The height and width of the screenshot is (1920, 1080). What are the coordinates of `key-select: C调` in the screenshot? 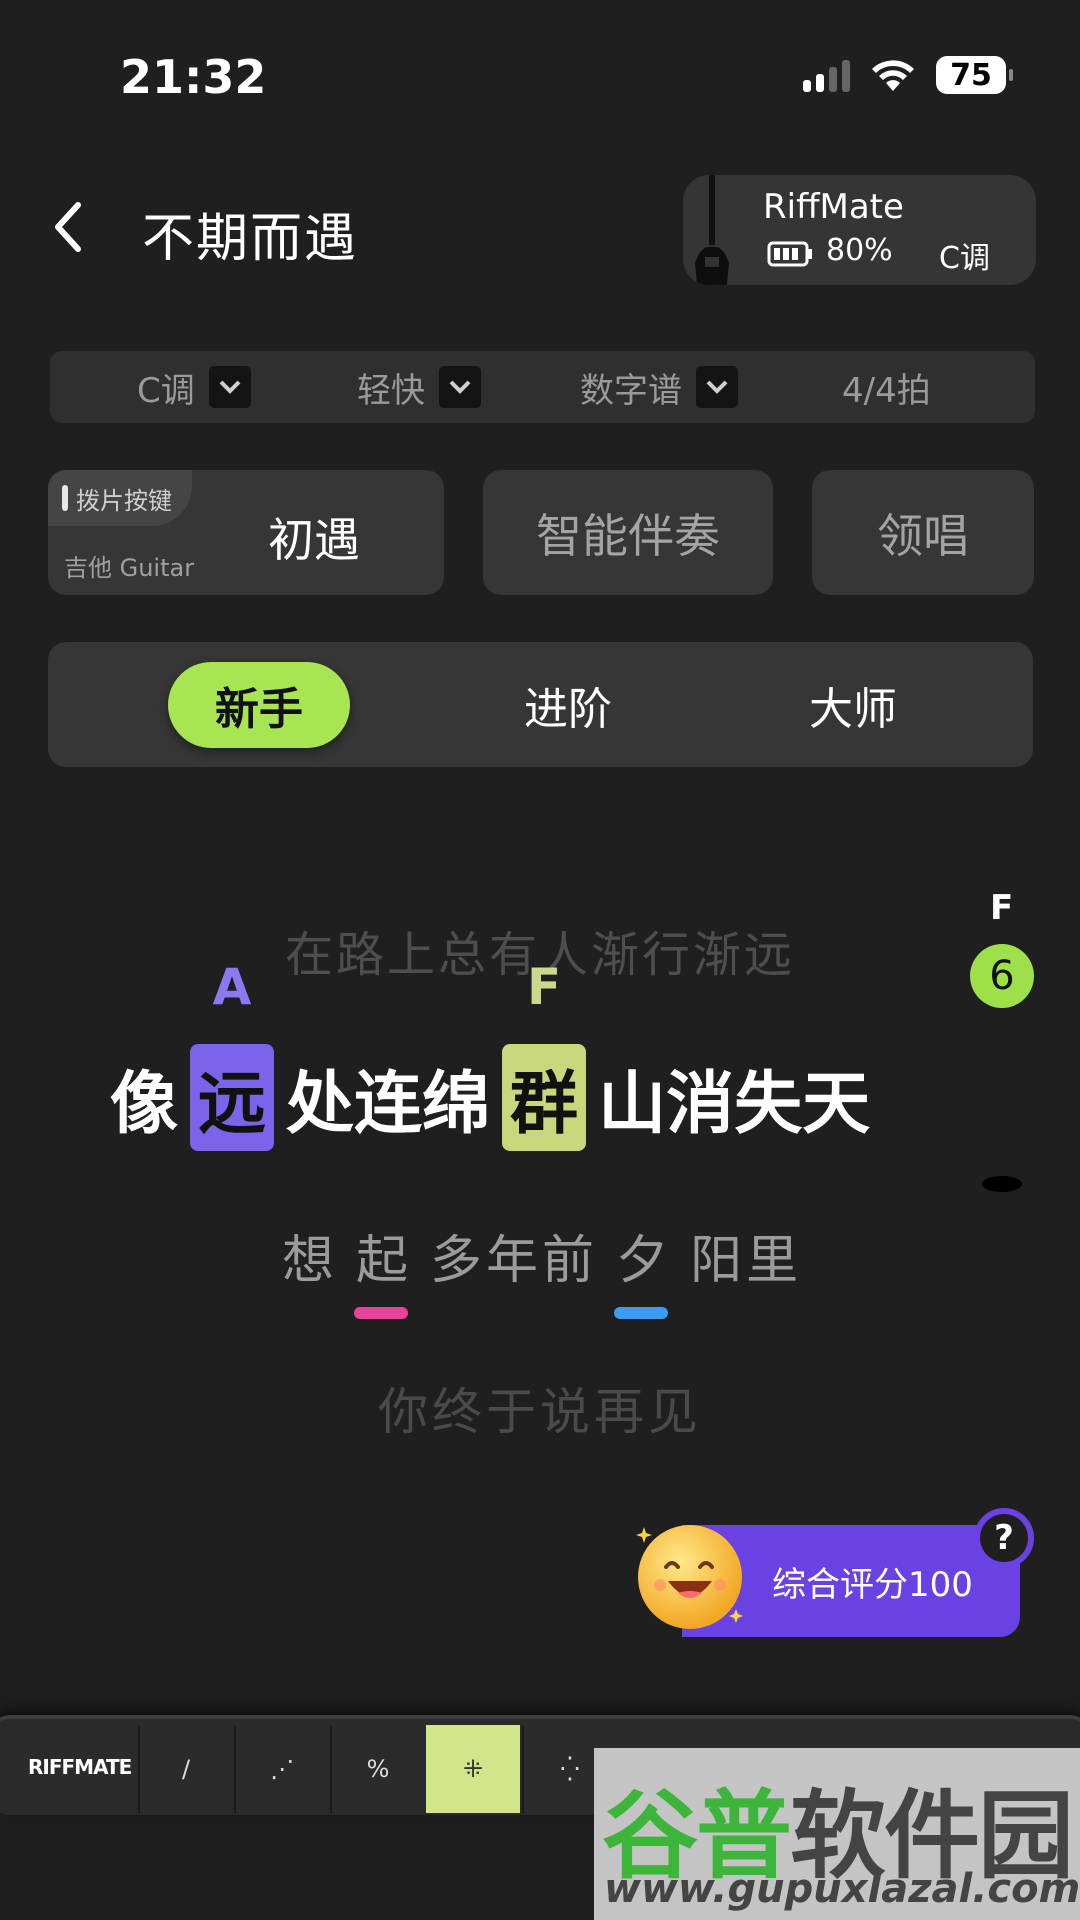 It's located at (194, 387).